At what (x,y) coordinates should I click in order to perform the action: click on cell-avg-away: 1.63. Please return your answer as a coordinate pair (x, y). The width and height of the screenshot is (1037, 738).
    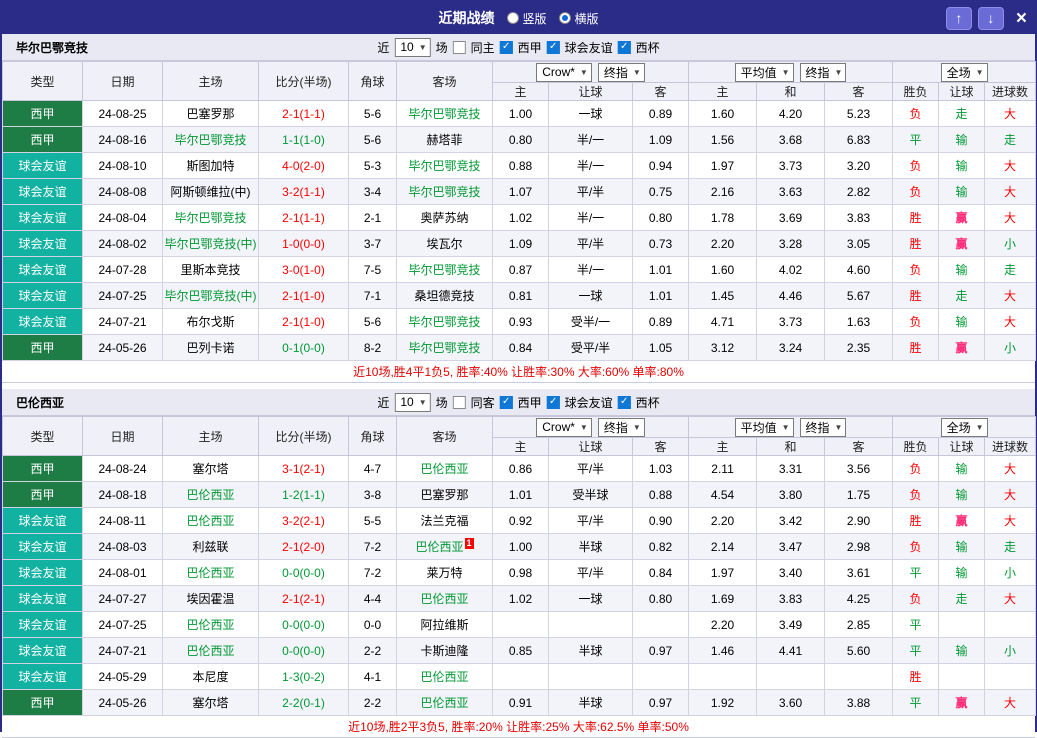
    Looking at the image, I should click on (859, 321).